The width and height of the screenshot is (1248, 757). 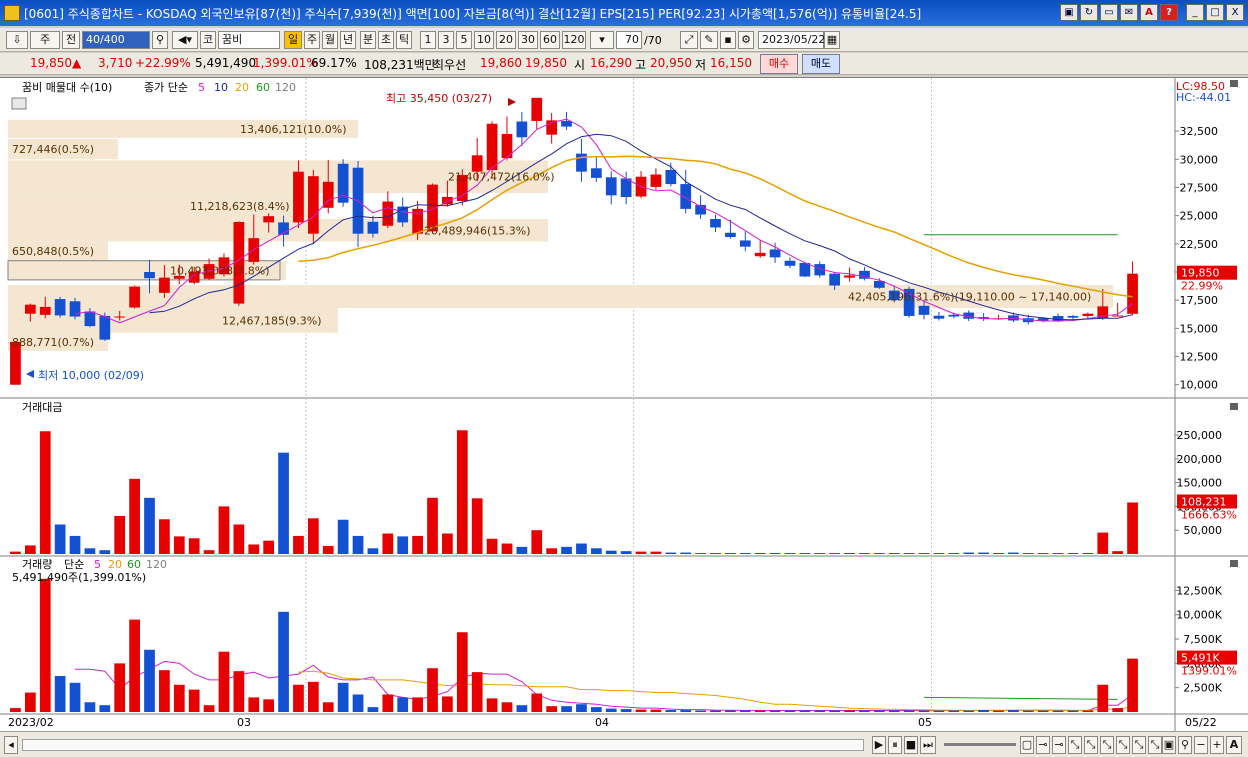 I want to click on y-tick-label: 17,500, so click(x=1199, y=300).